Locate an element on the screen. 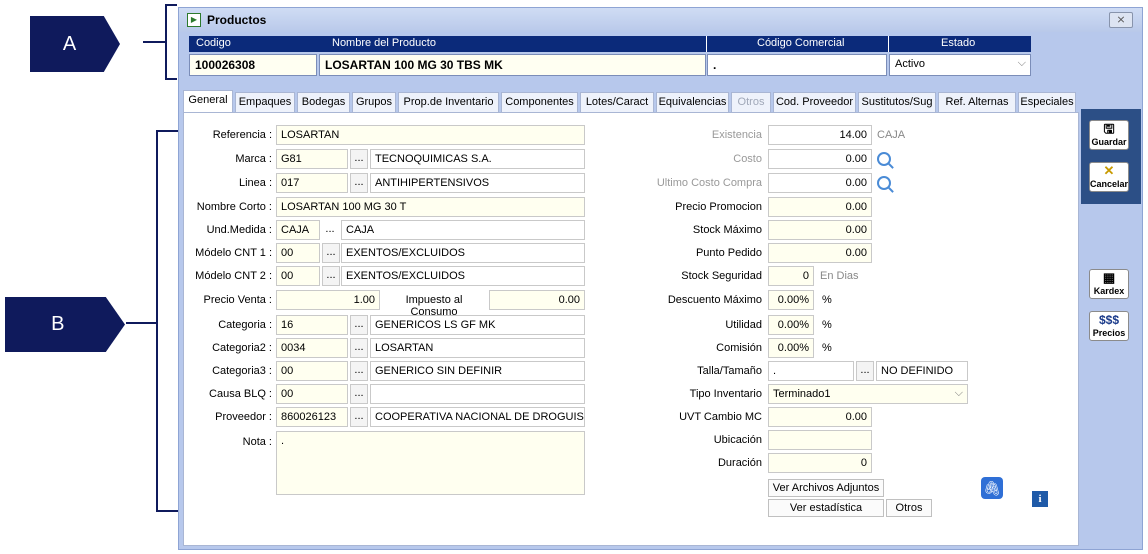 This screenshot has height=554, width=1148. referencia-field: LOSARTAN is located at coordinates (430, 135).